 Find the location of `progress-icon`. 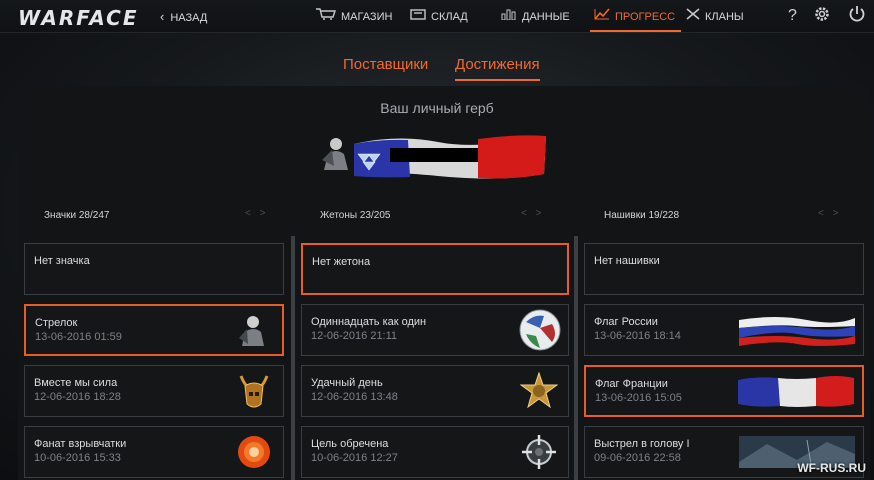

progress-icon is located at coordinates (602, 16).